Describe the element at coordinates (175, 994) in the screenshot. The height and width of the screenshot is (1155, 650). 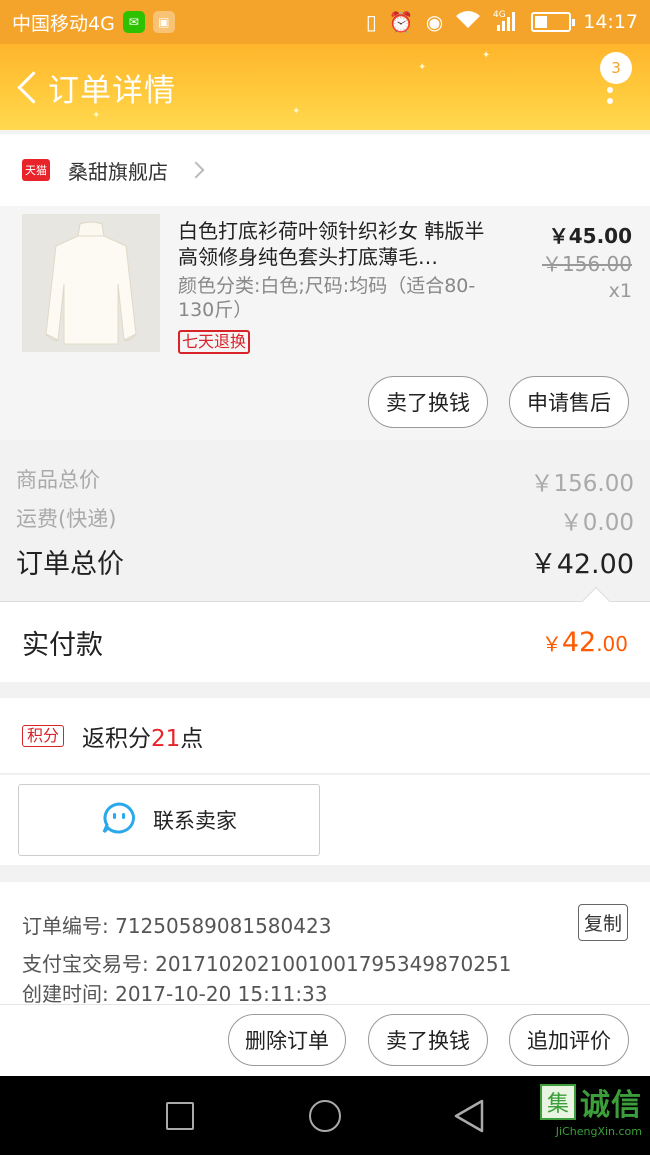
I see `created-time: 创建时间: 2017-10-20 15:11:33` at that location.